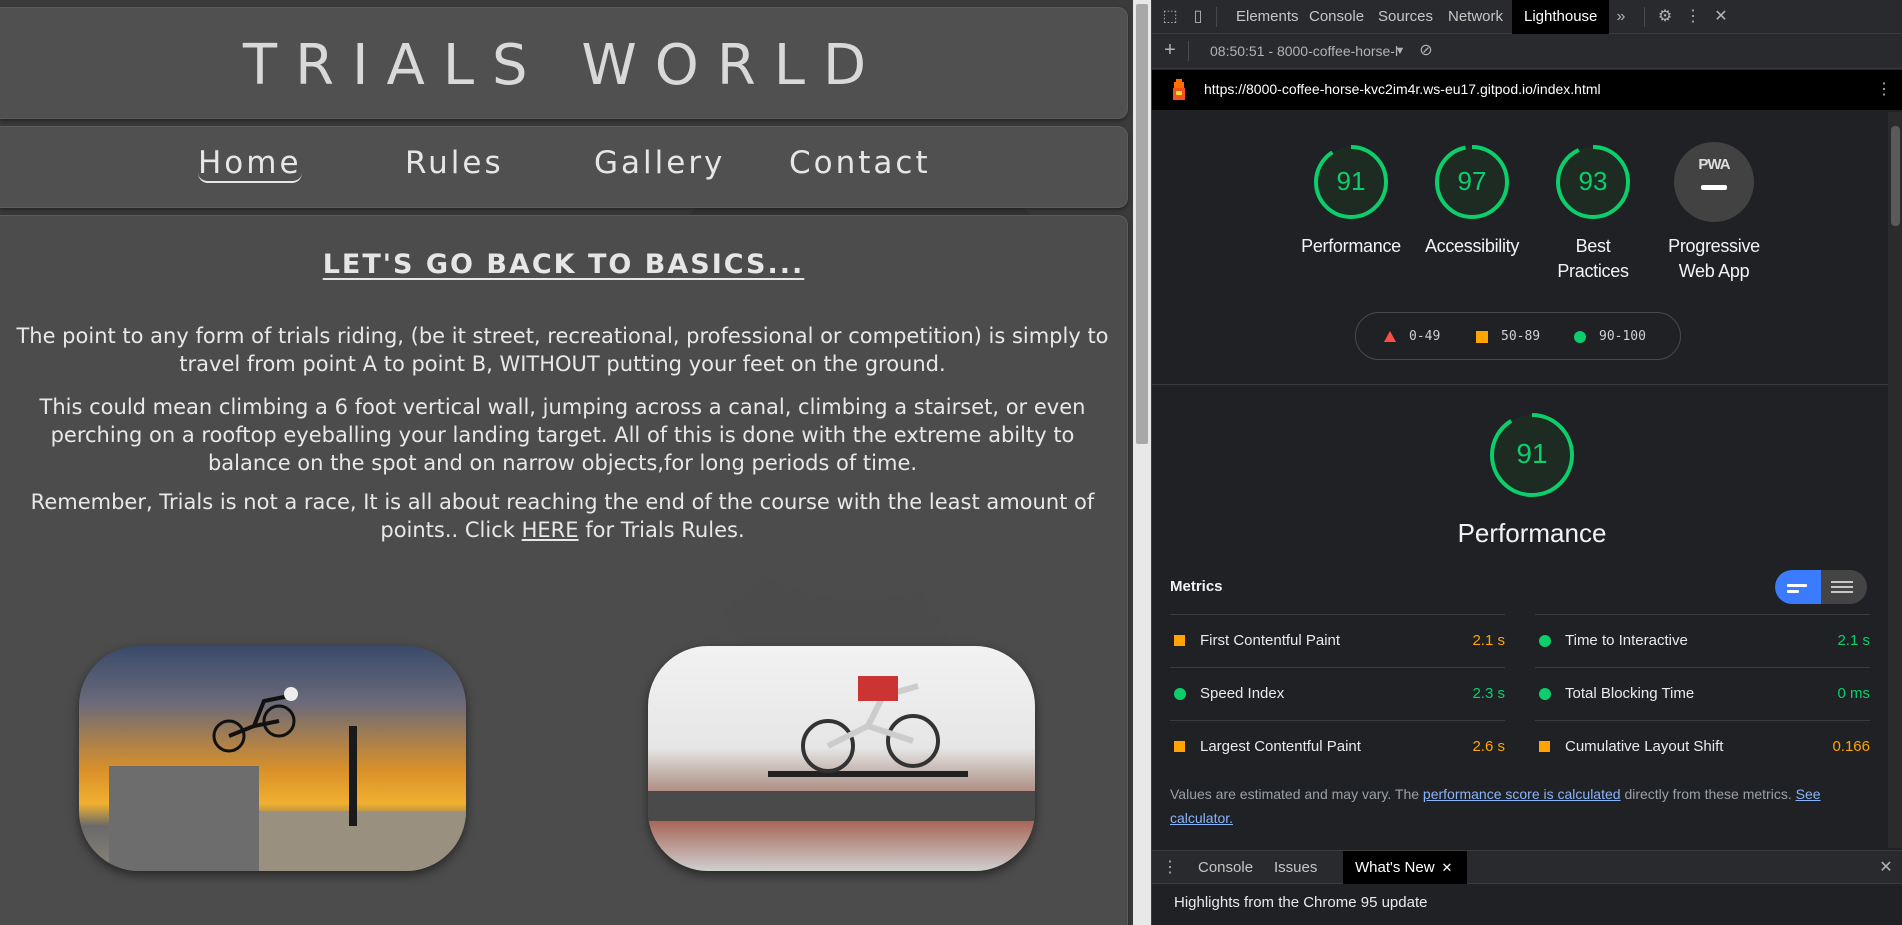 Image resolution: width=1902 pixels, height=925 pixels. I want to click on website-scrollbar-thumb, so click(1142, 224).